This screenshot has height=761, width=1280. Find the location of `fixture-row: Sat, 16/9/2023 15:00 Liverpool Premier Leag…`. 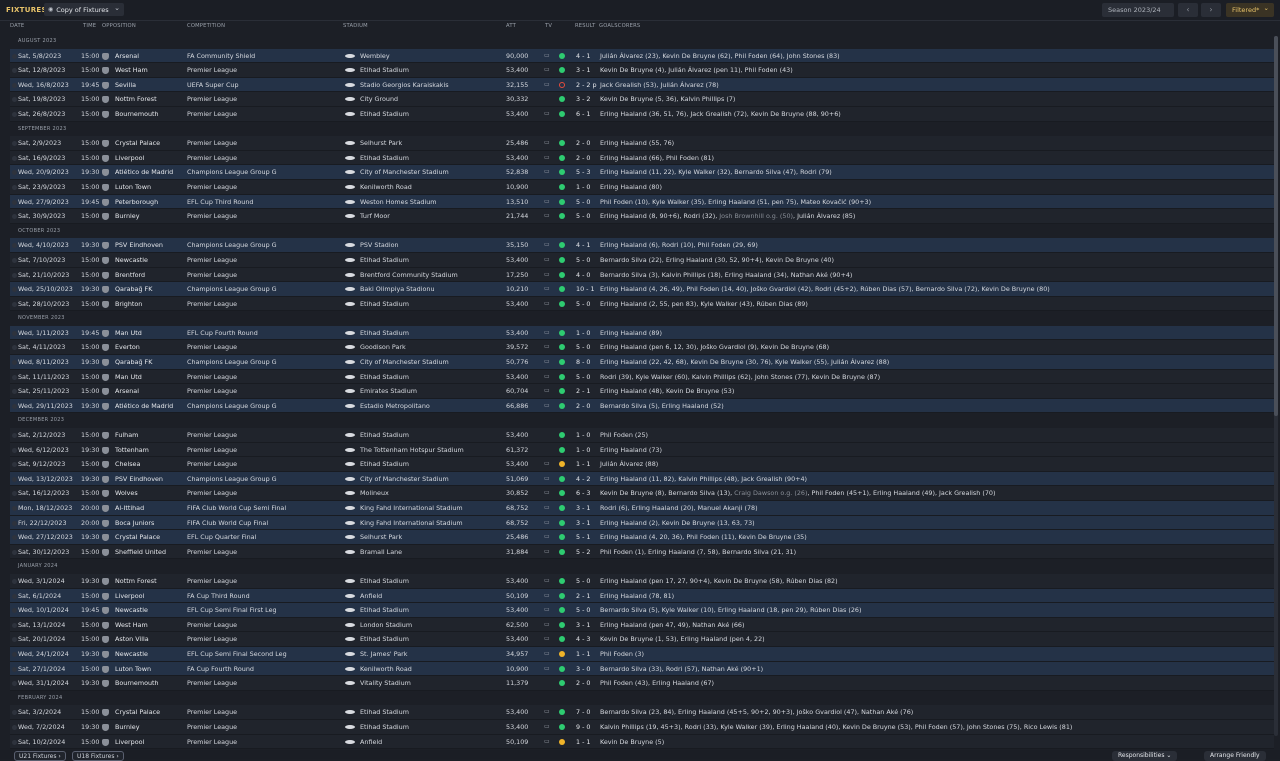

fixture-row: Sat, 16/9/2023 15:00 Liverpool Premier Leag… is located at coordinates (642, 158).